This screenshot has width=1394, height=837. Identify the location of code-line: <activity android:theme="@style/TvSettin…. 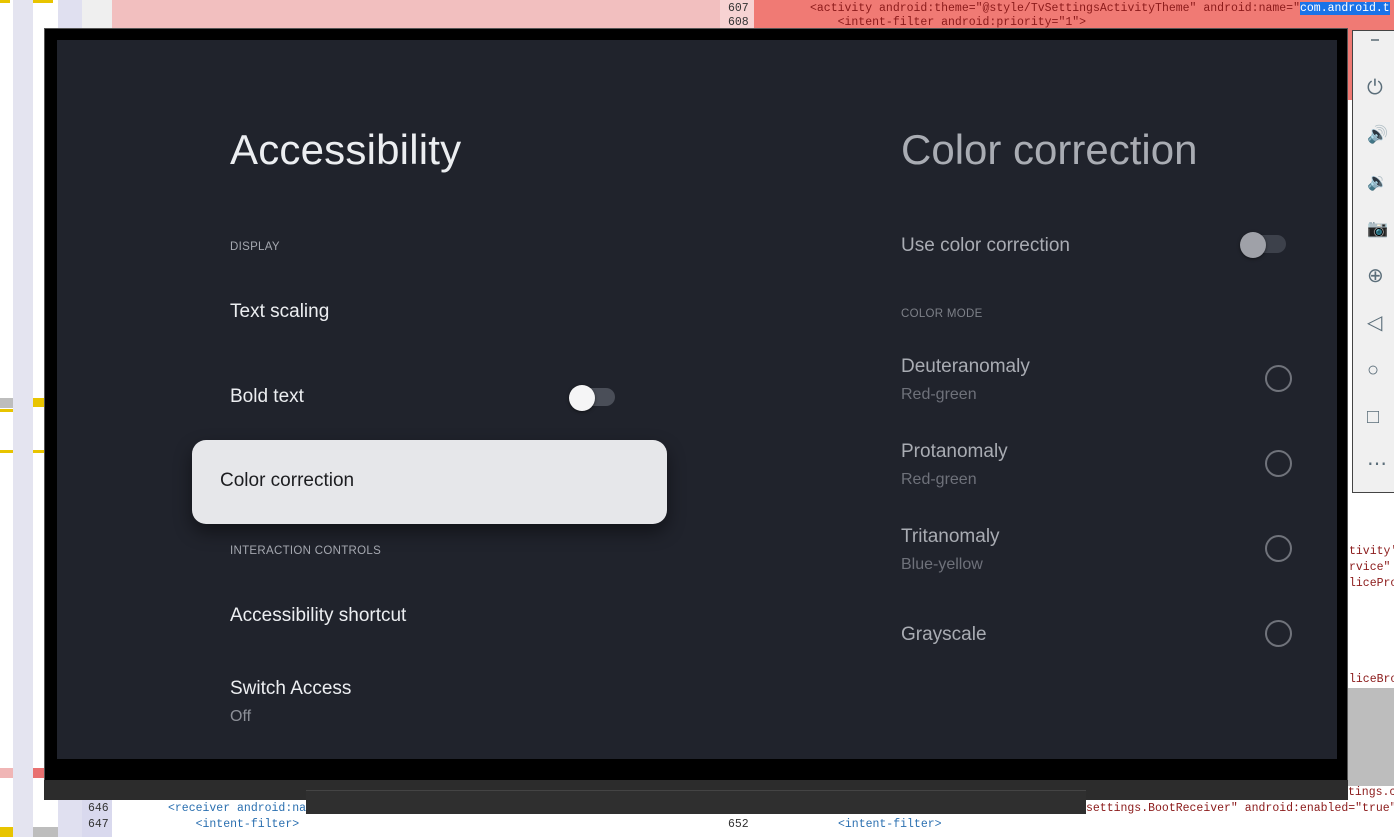
(1100, 9).